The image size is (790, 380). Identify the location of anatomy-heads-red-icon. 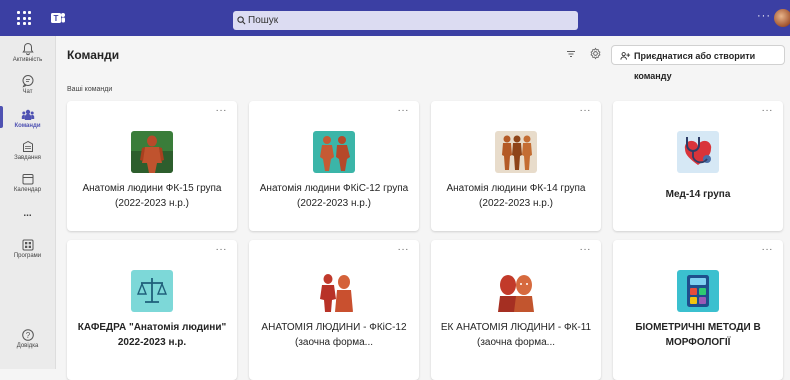
(516, 291).